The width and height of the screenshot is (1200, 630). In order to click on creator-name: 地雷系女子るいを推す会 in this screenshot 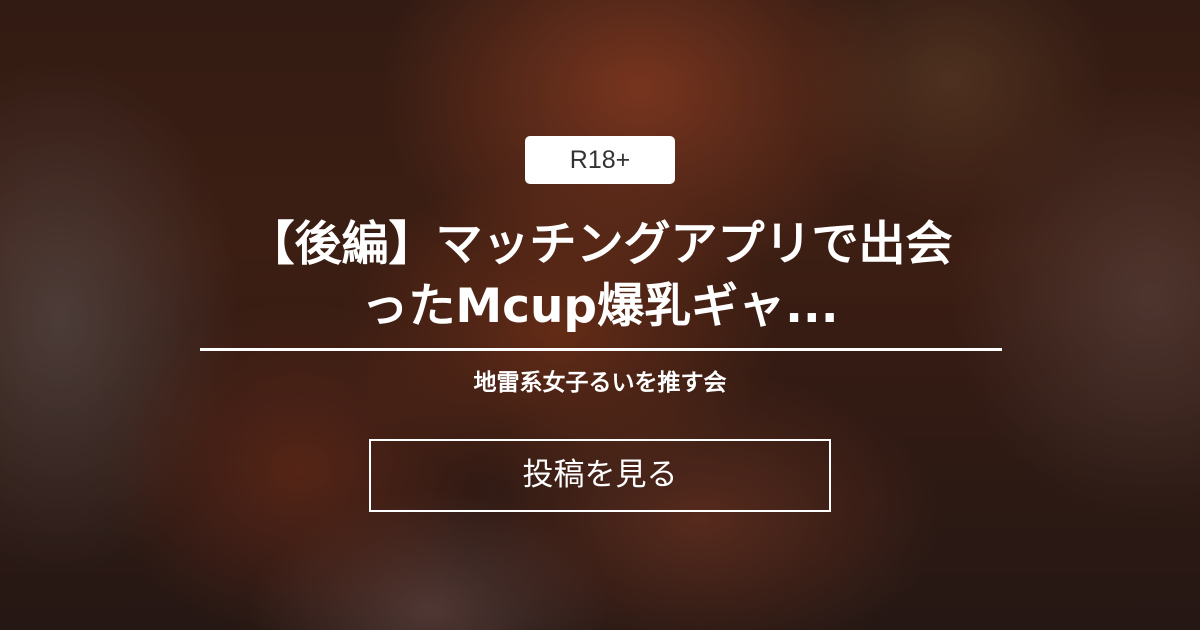, I will do `click(600, 383)`.